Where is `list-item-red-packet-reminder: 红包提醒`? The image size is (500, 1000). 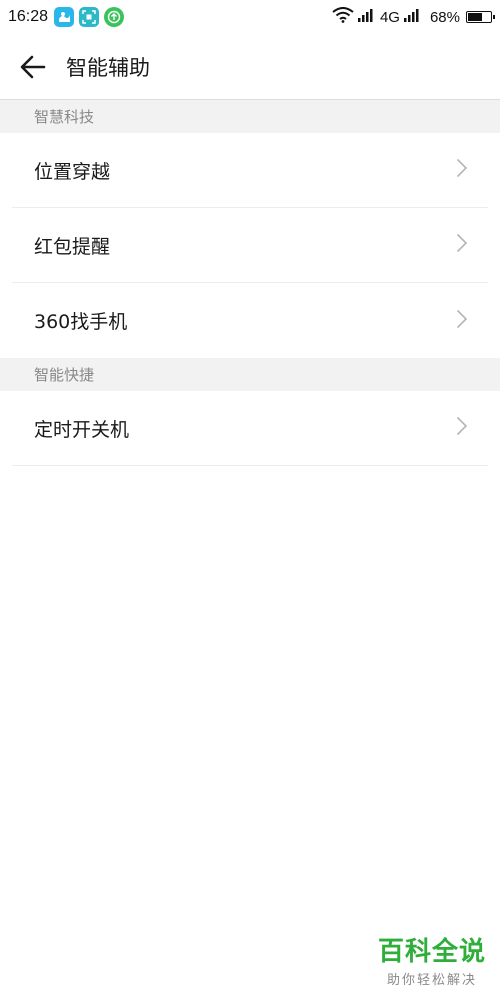 list-item-red-packet-reminder: 红包提醒 is located at coordinates (250, 245).